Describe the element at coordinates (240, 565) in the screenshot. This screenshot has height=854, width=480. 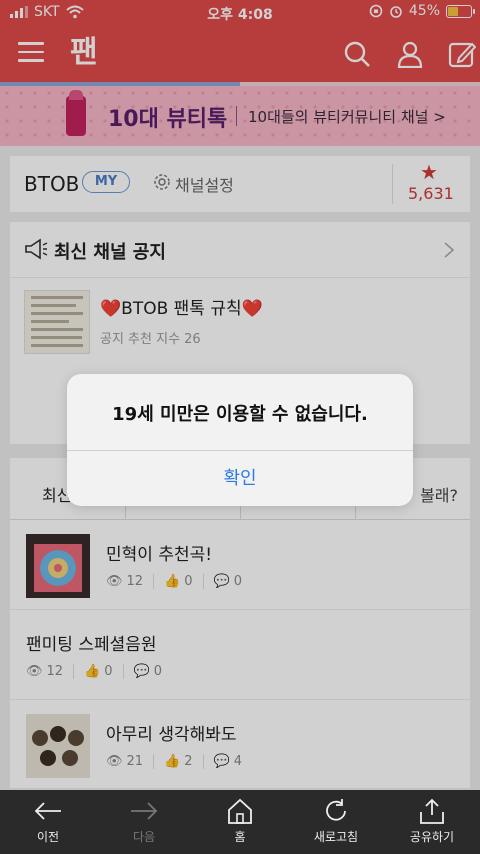
I see `list-item: 민혁이 추천곡! 👁 12 👍 0 💬 0` at that location.